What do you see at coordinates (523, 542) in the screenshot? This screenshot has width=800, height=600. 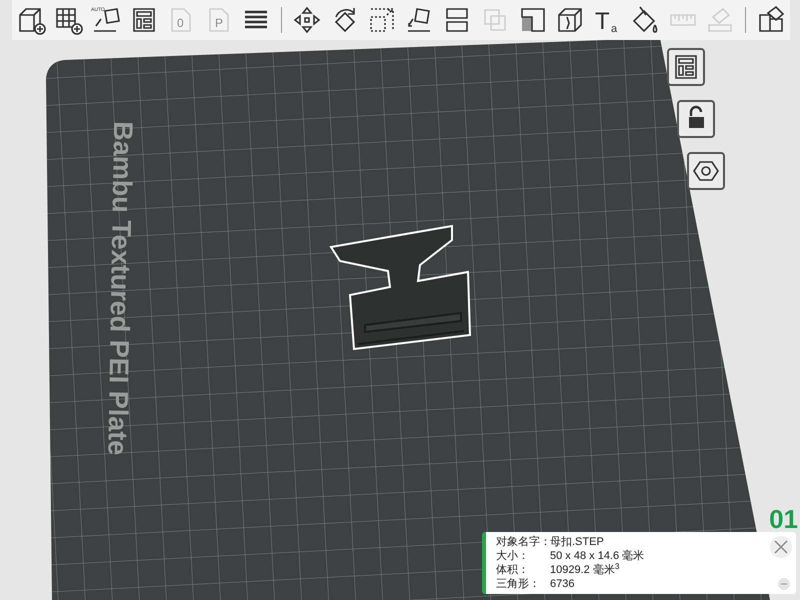 I see `info-label: 对象名字：` at bounding box center [523, 542].